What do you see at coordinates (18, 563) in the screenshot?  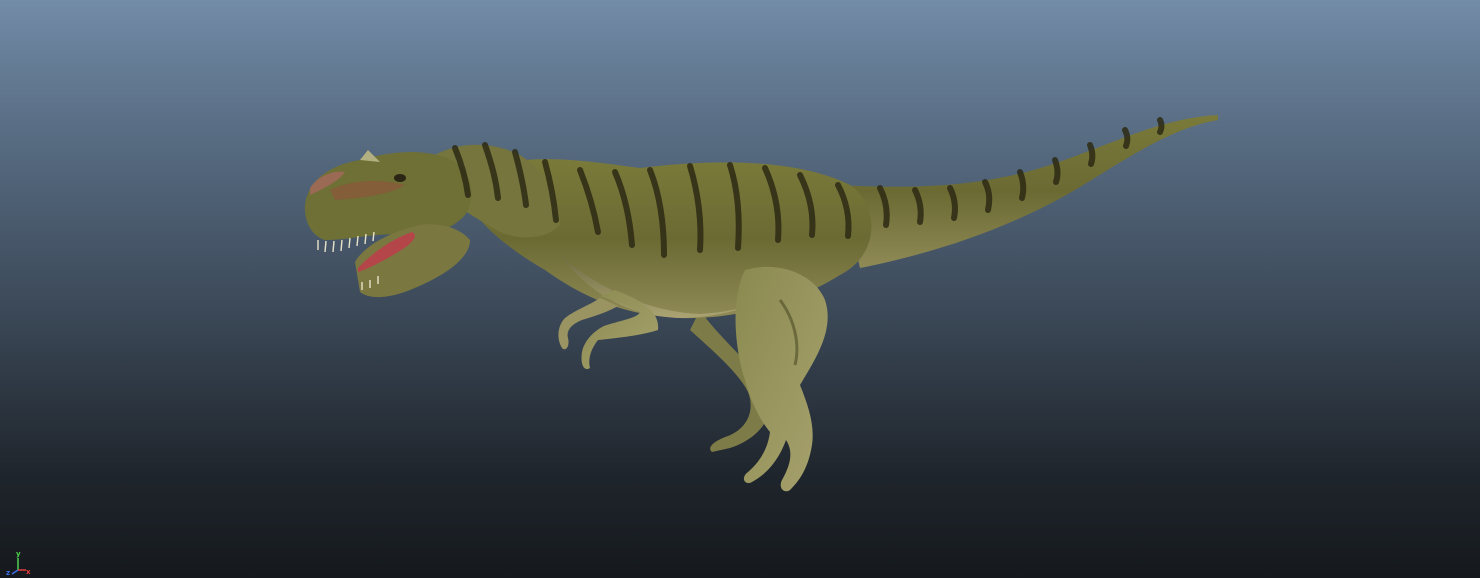 I see `axis-gizmo: y x z` at bounding box center [18, 563].